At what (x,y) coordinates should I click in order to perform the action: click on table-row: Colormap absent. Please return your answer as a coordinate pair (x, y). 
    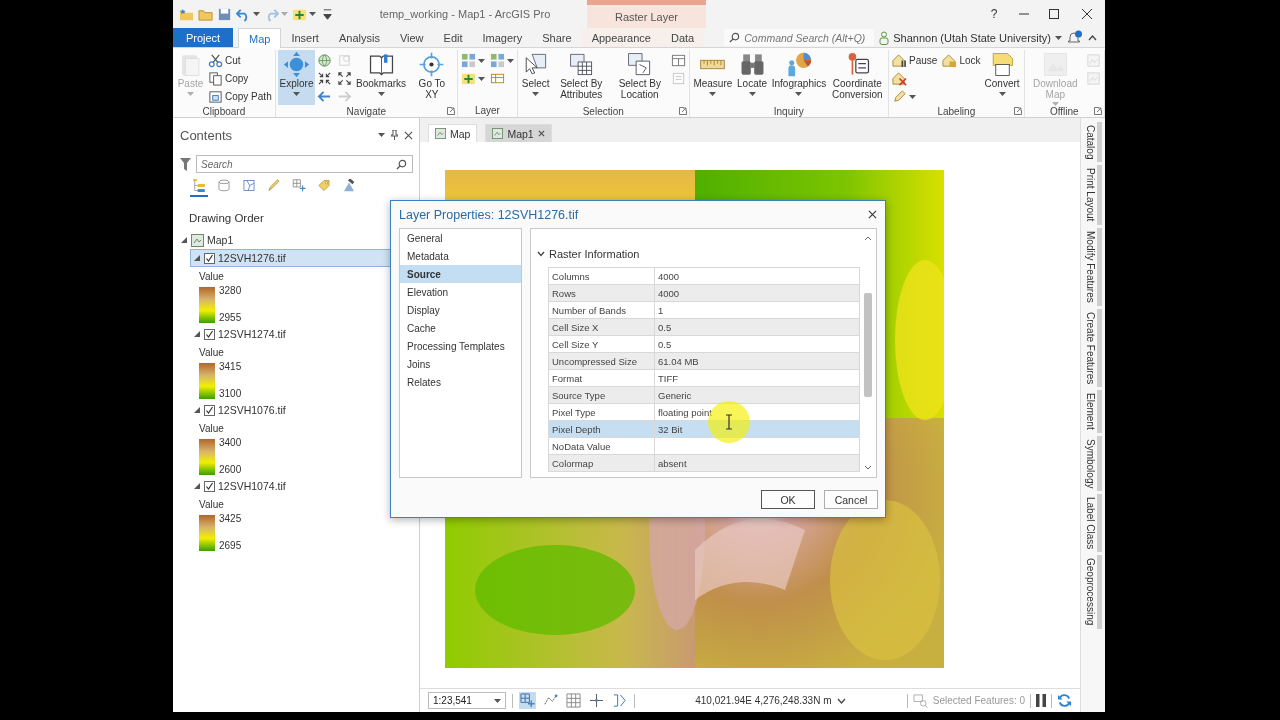
    Looking at the image, I should click on (704, 463).